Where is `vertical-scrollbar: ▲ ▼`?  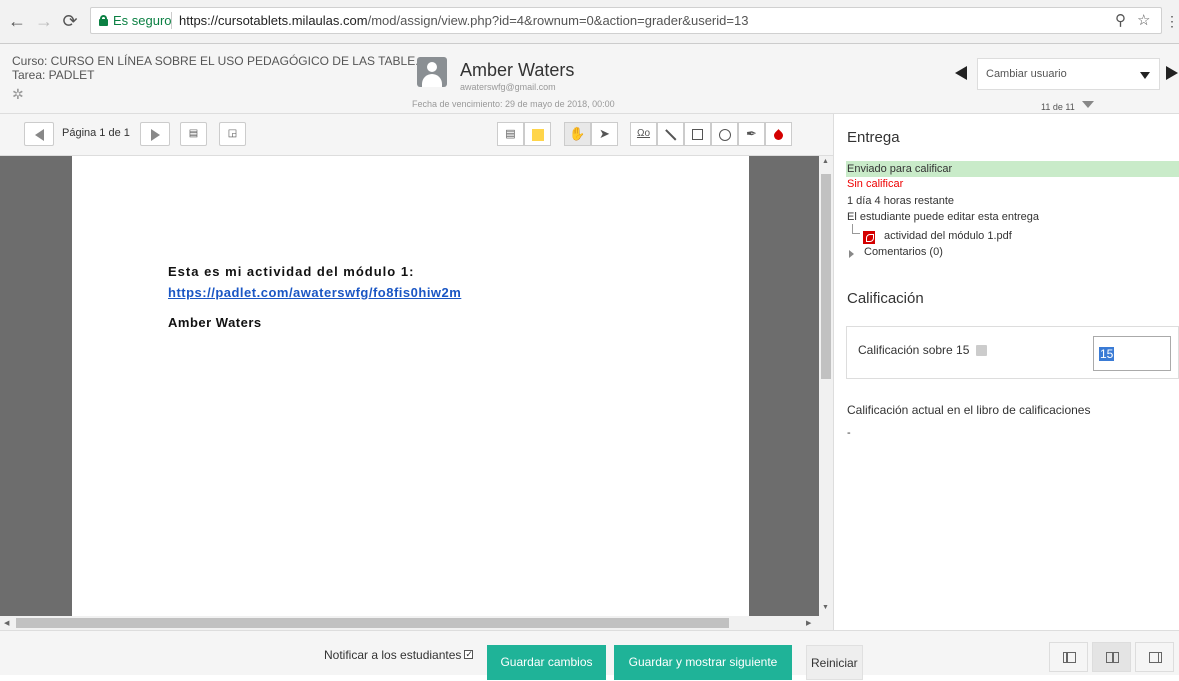 vertical-scrollbar: ▲ ▼ is located at coordinates (826, 386).